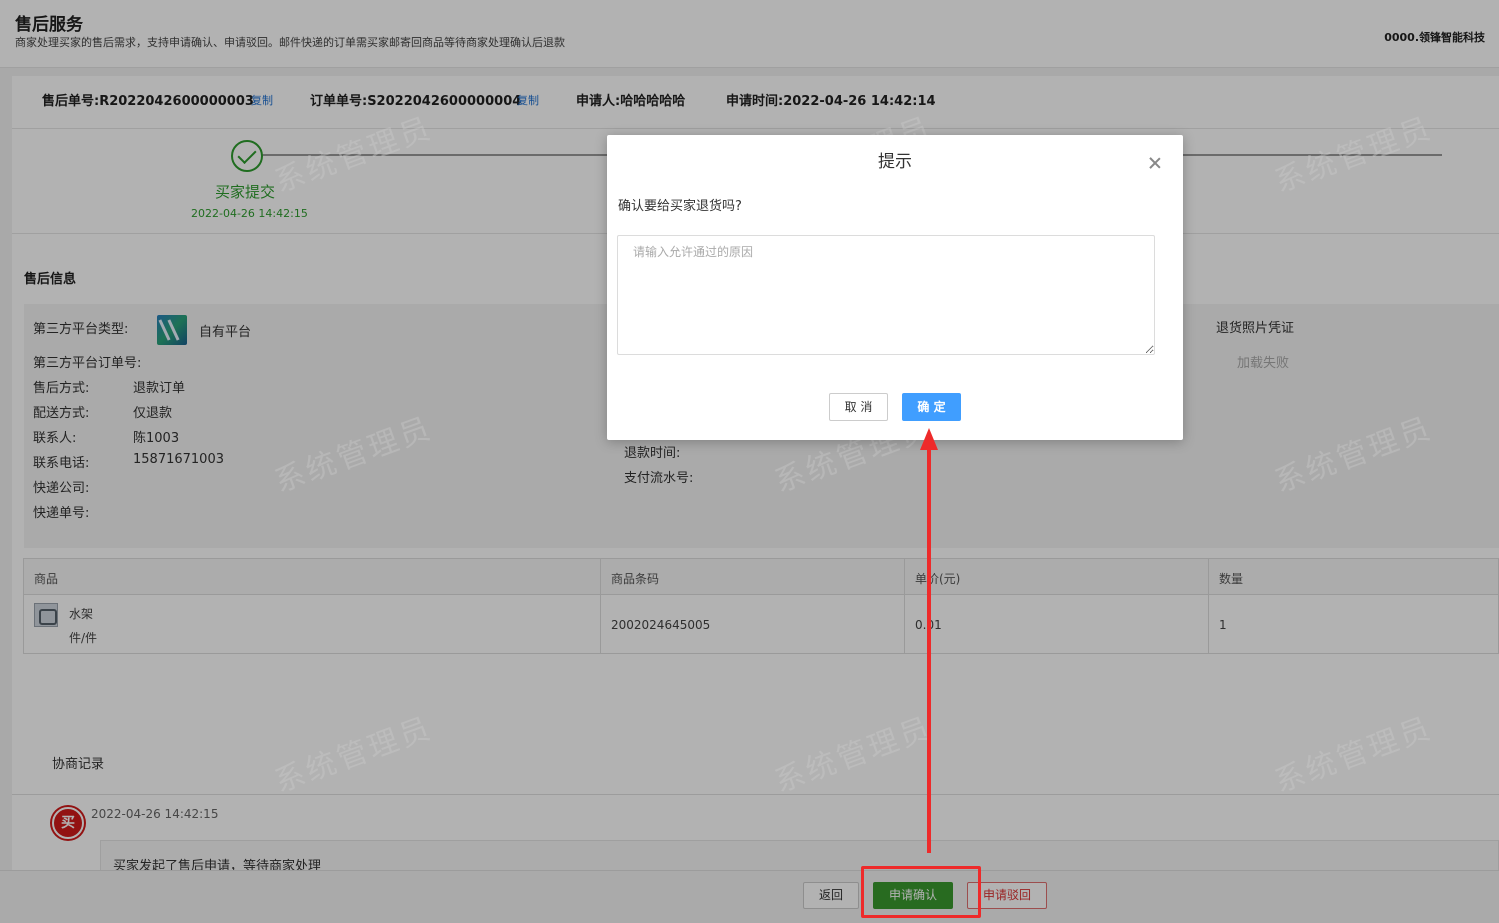 Image resolution: width=1499 pixels, height=923 pixels. What do you see at coordinates (929, 439) in the screenshot?
I see `annotation-arrow-up-icon` at bounding box center [929, 439].